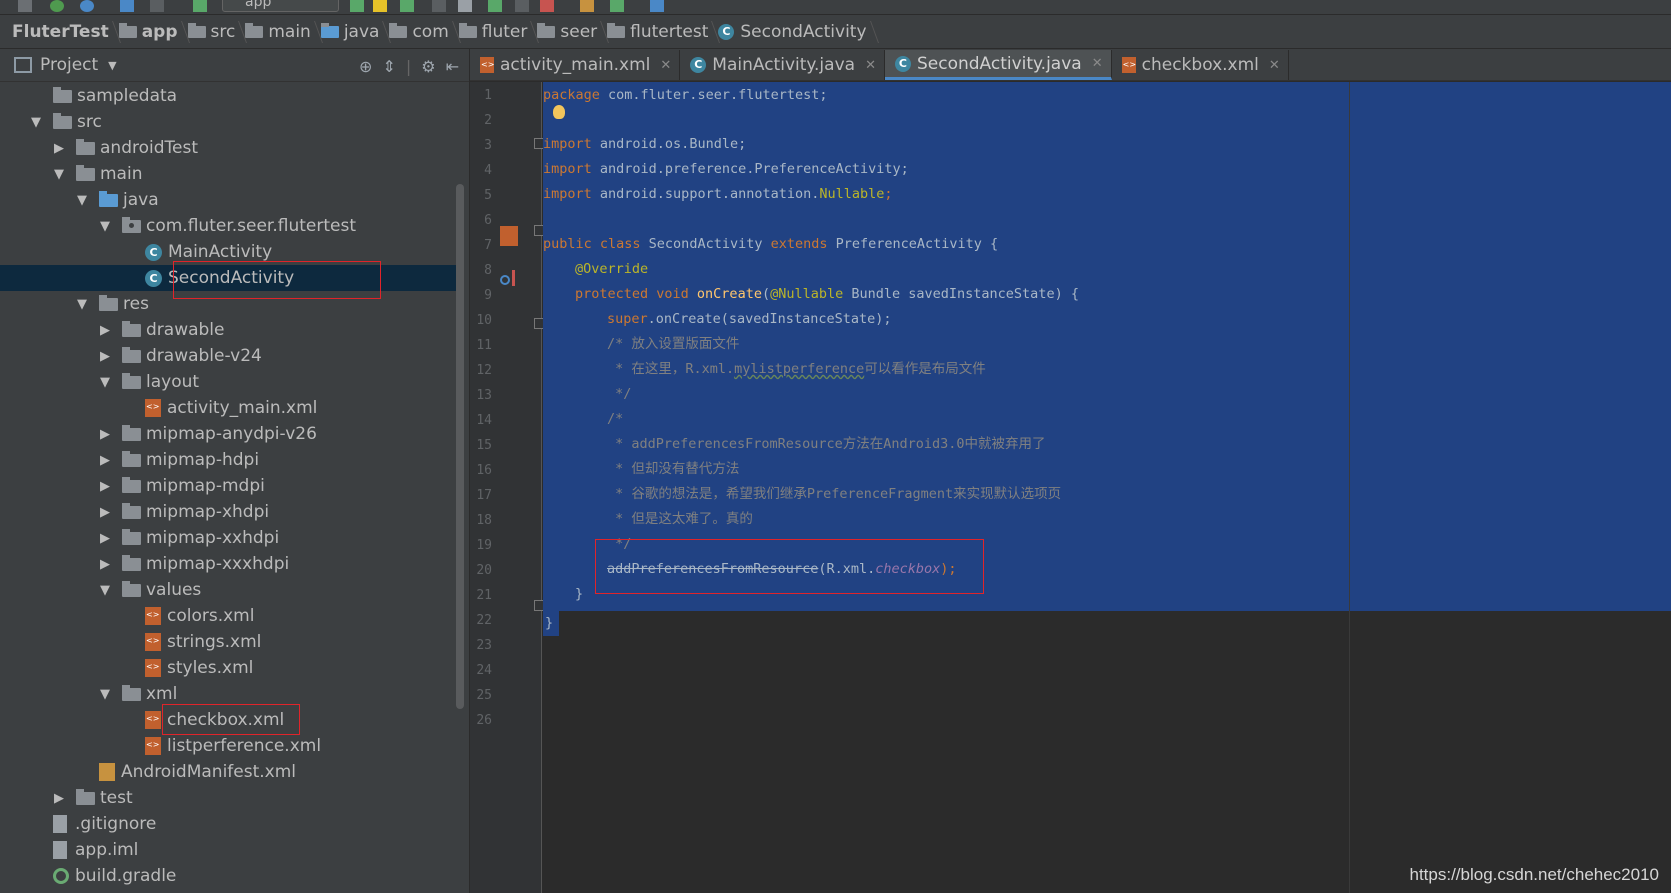 Image resolution: width=1671 pixels, height=893 pixels. What do you see at coordinates (57, 32) in the screenshot?
I see `breadcrumb-project: FluterTest` at bounding box center [57, 32].